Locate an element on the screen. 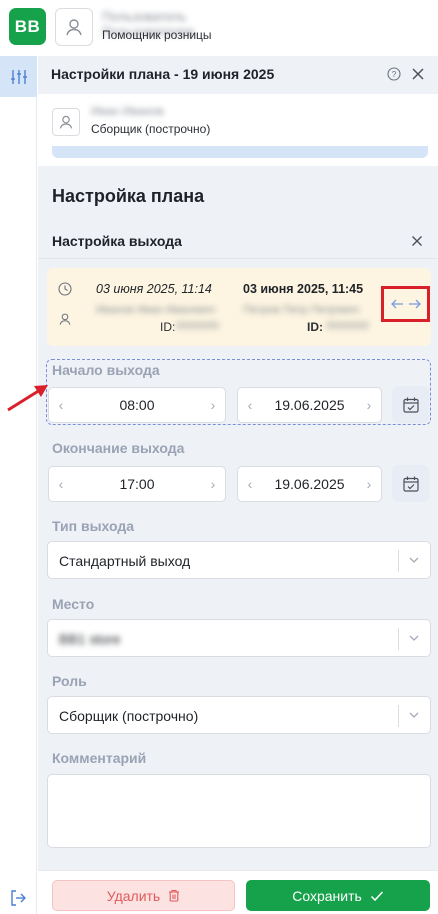  employee-avatar is located at coordinates (66, 122).